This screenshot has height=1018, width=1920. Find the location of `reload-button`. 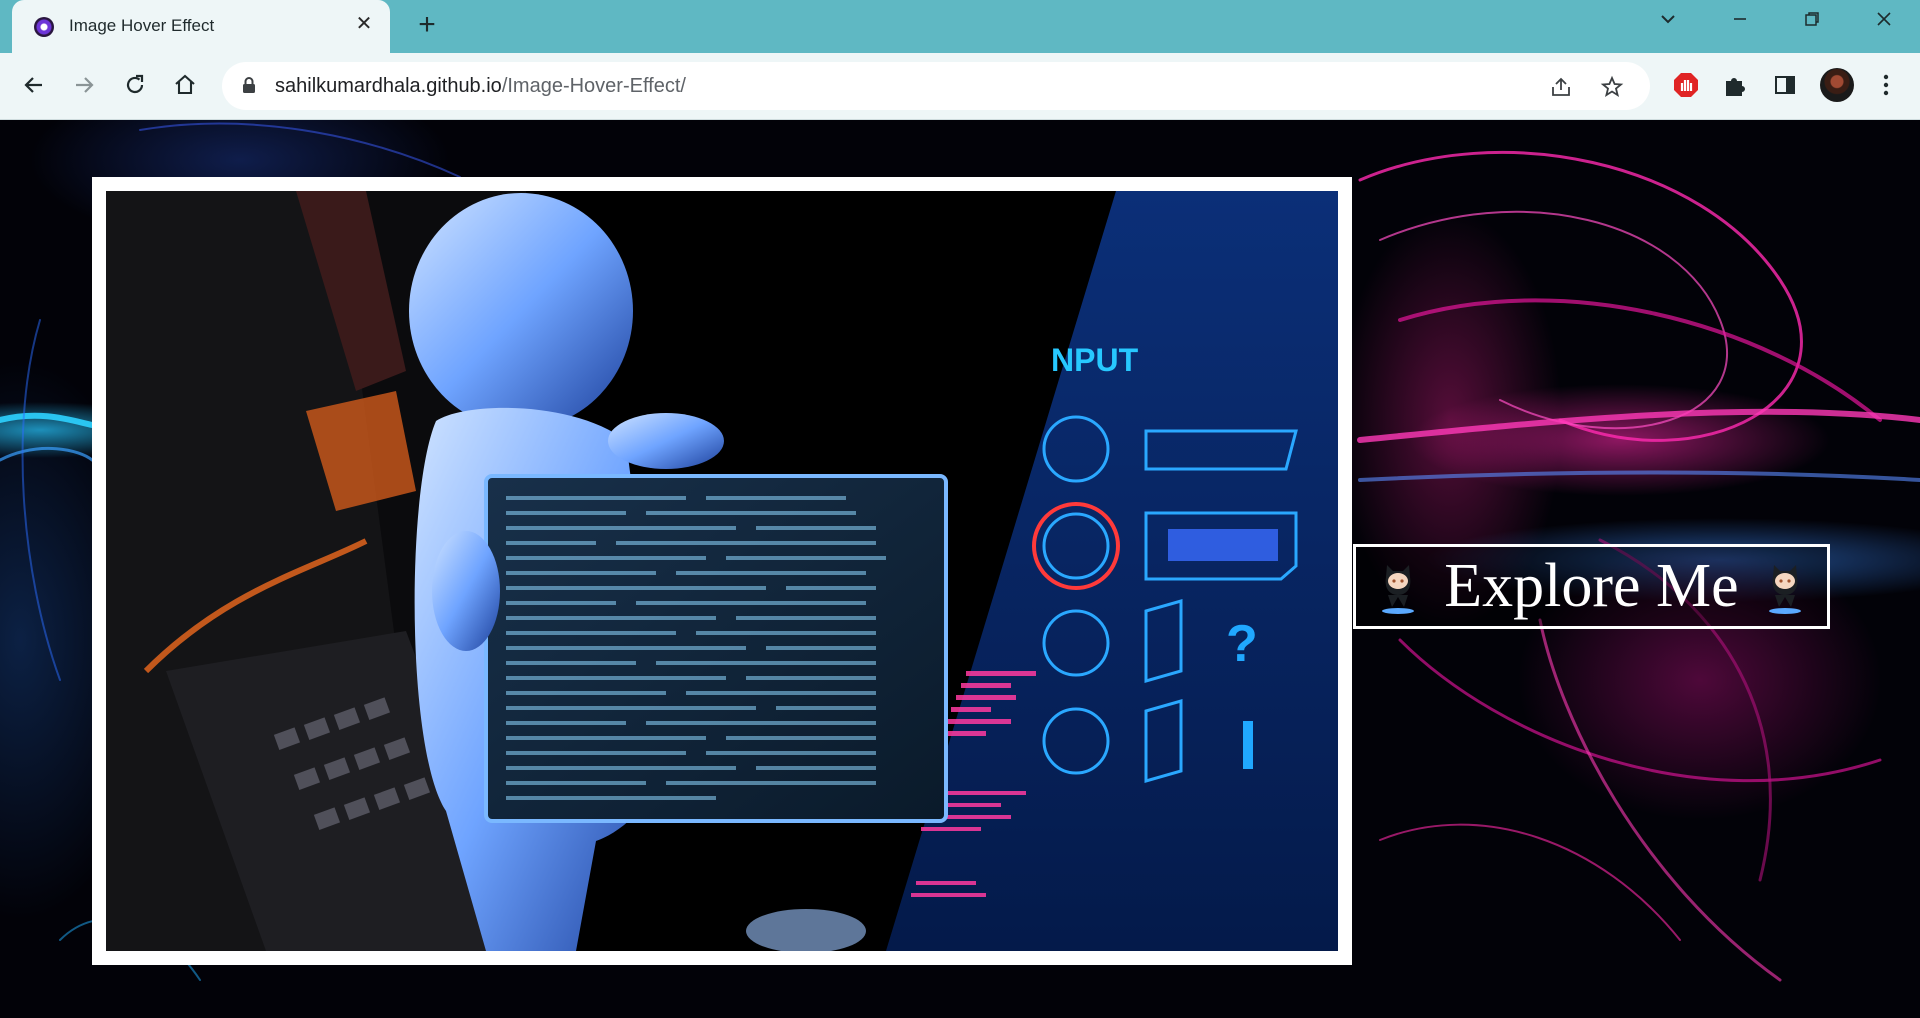

reload-button is located at coordinates (135, 85).